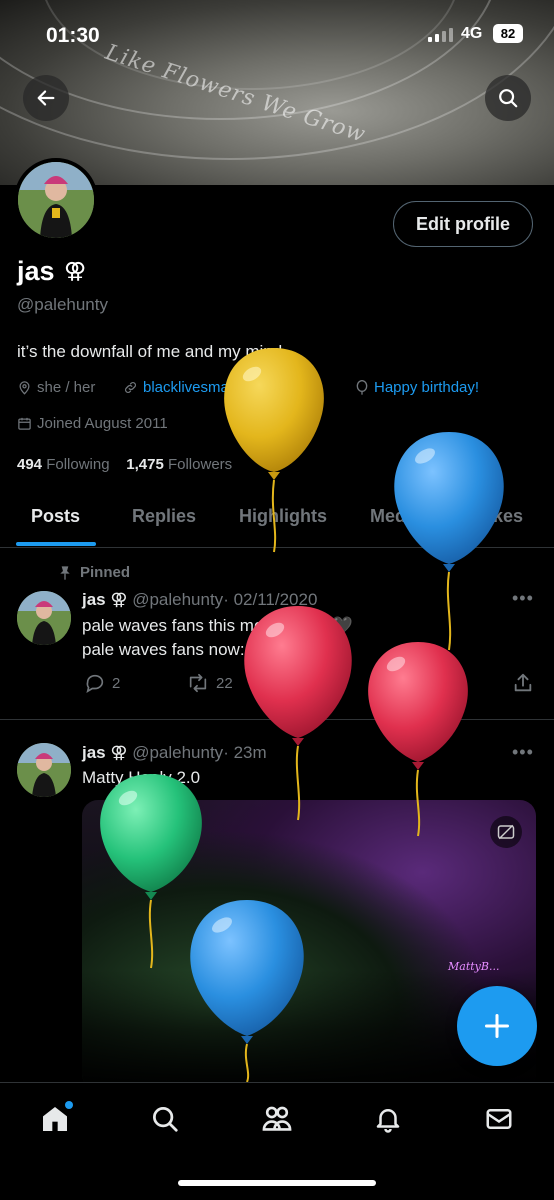 The image size is (554, 1200). Describe the element at coordinates (65, 572) in the screenshot. I see `pin-icon` at that location.